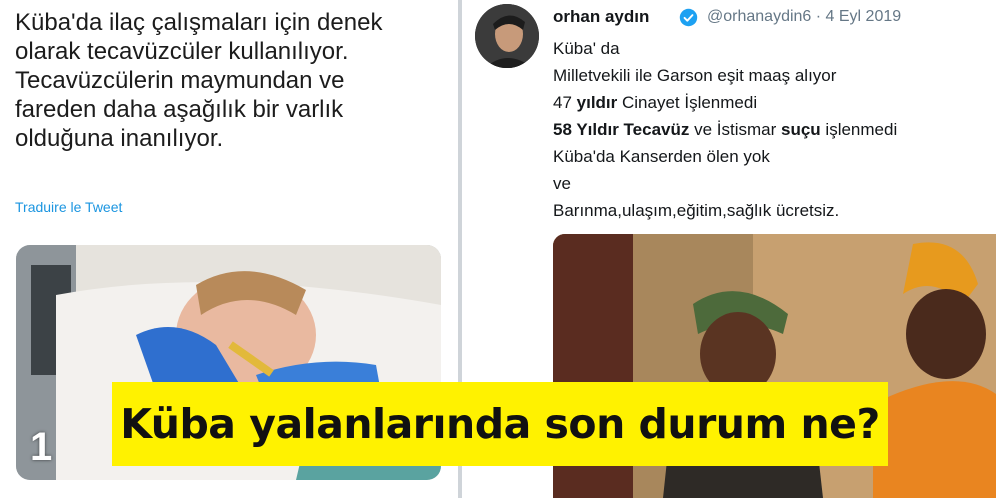  Describe the element at coordinates (601, 17) in the screenshot. I see `author-name: orhan aydın` at that location.